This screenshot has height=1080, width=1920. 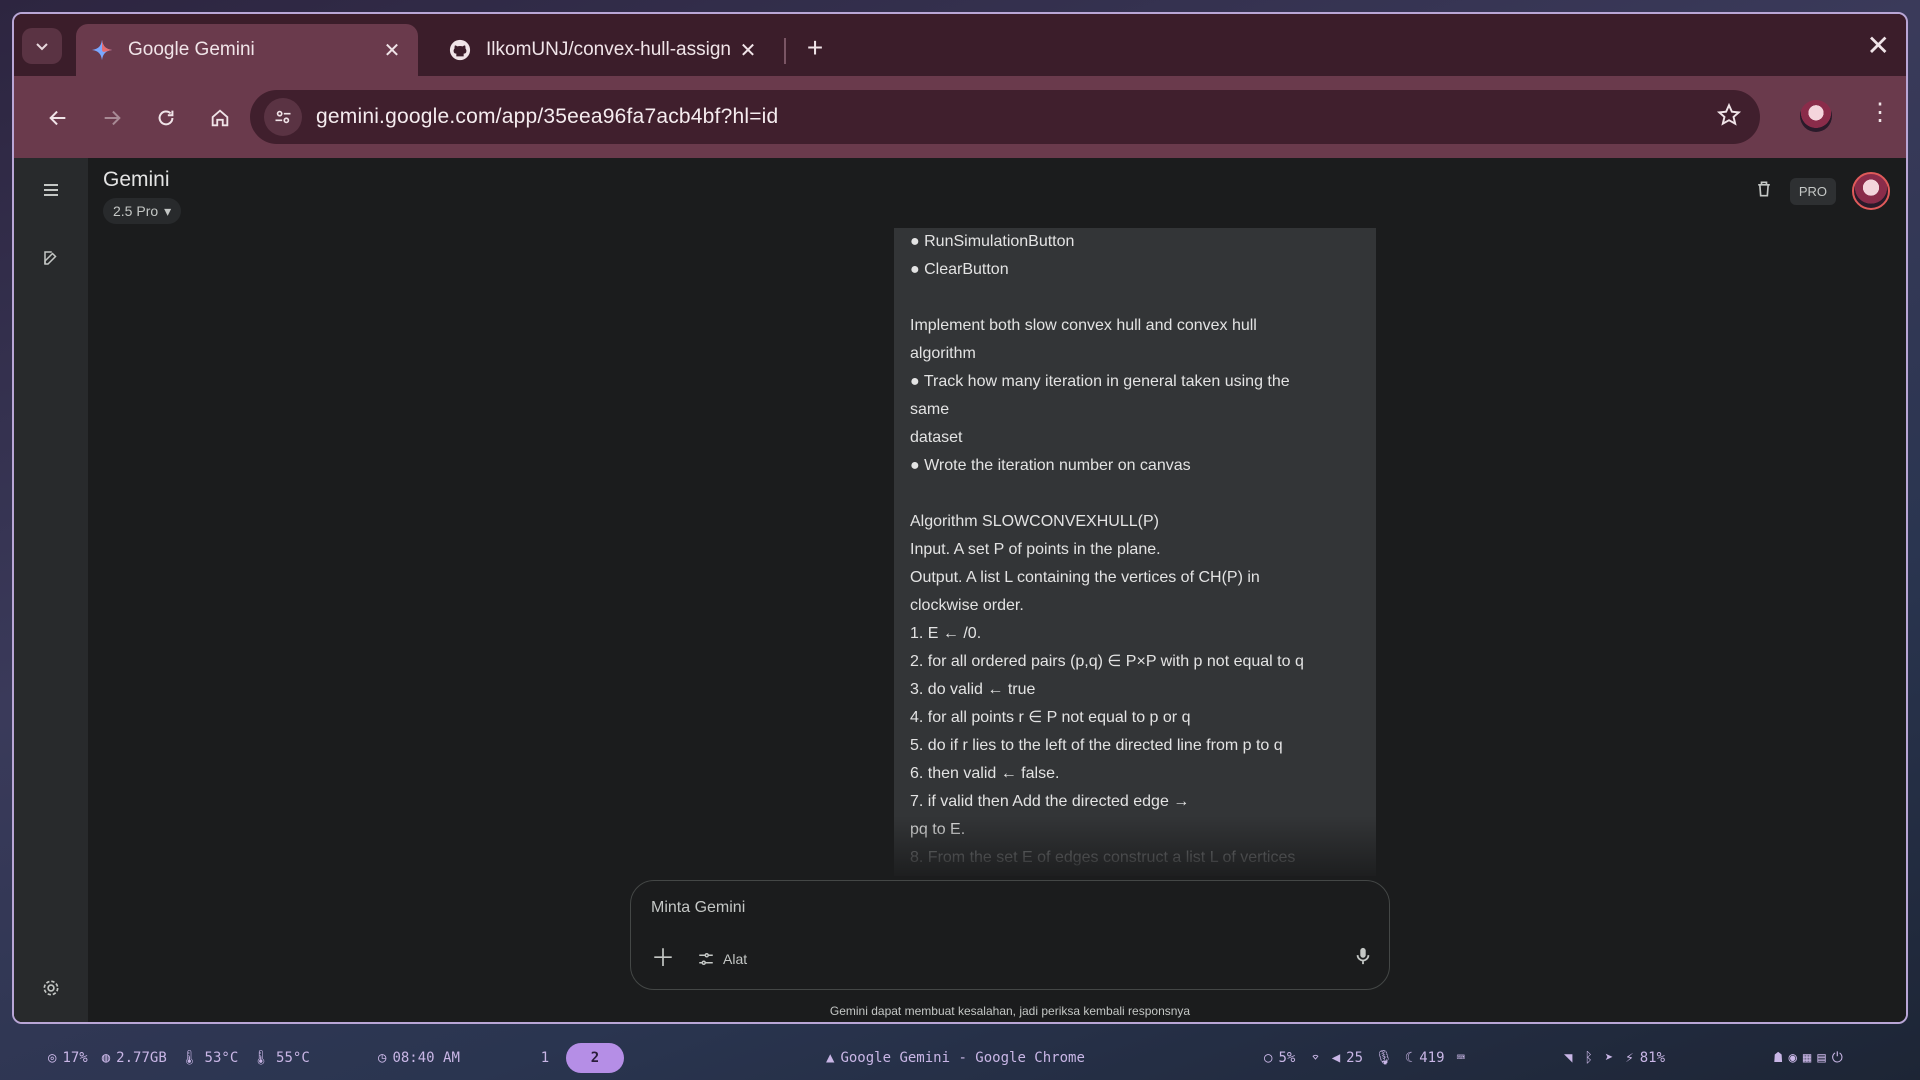 What do you see at coordinates (1871, 191) in the screenshot?
I see `avatar` at bounding box center [1871, 191].